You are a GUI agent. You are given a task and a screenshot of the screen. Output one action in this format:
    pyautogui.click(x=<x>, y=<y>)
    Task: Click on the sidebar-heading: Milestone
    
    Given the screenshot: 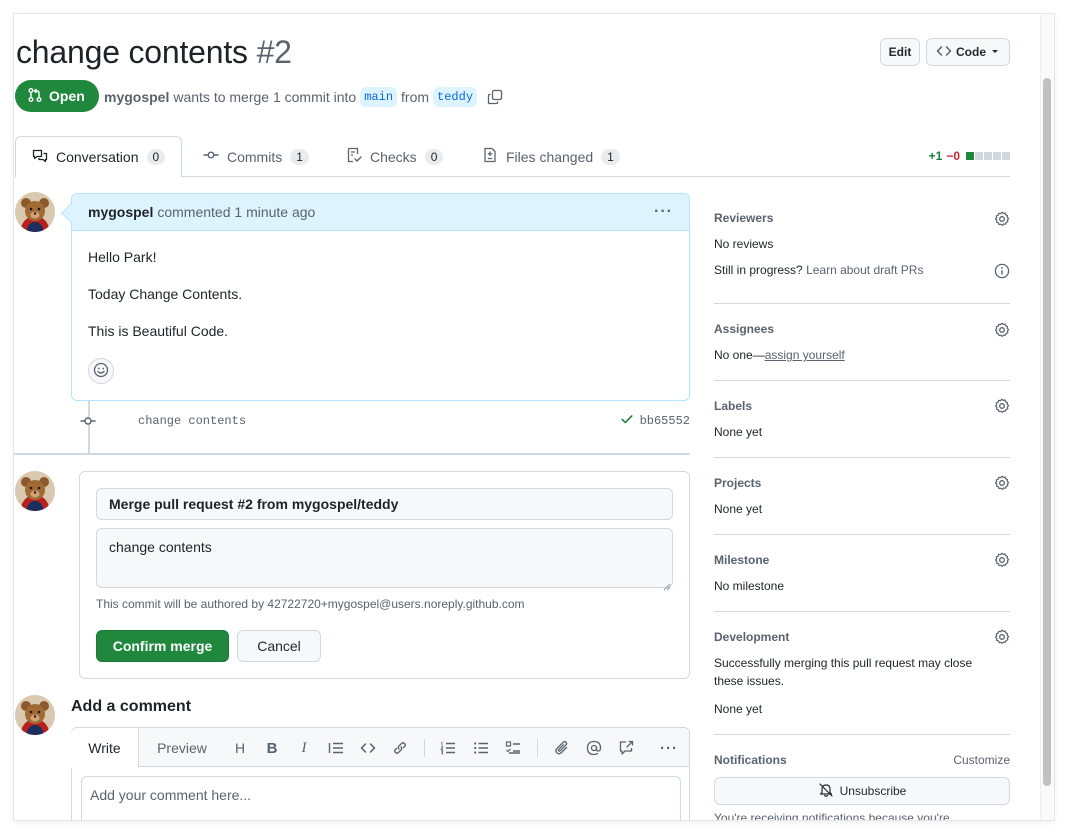 What is the action you would take?
    pyautogui.click(x=741, y=560)
    